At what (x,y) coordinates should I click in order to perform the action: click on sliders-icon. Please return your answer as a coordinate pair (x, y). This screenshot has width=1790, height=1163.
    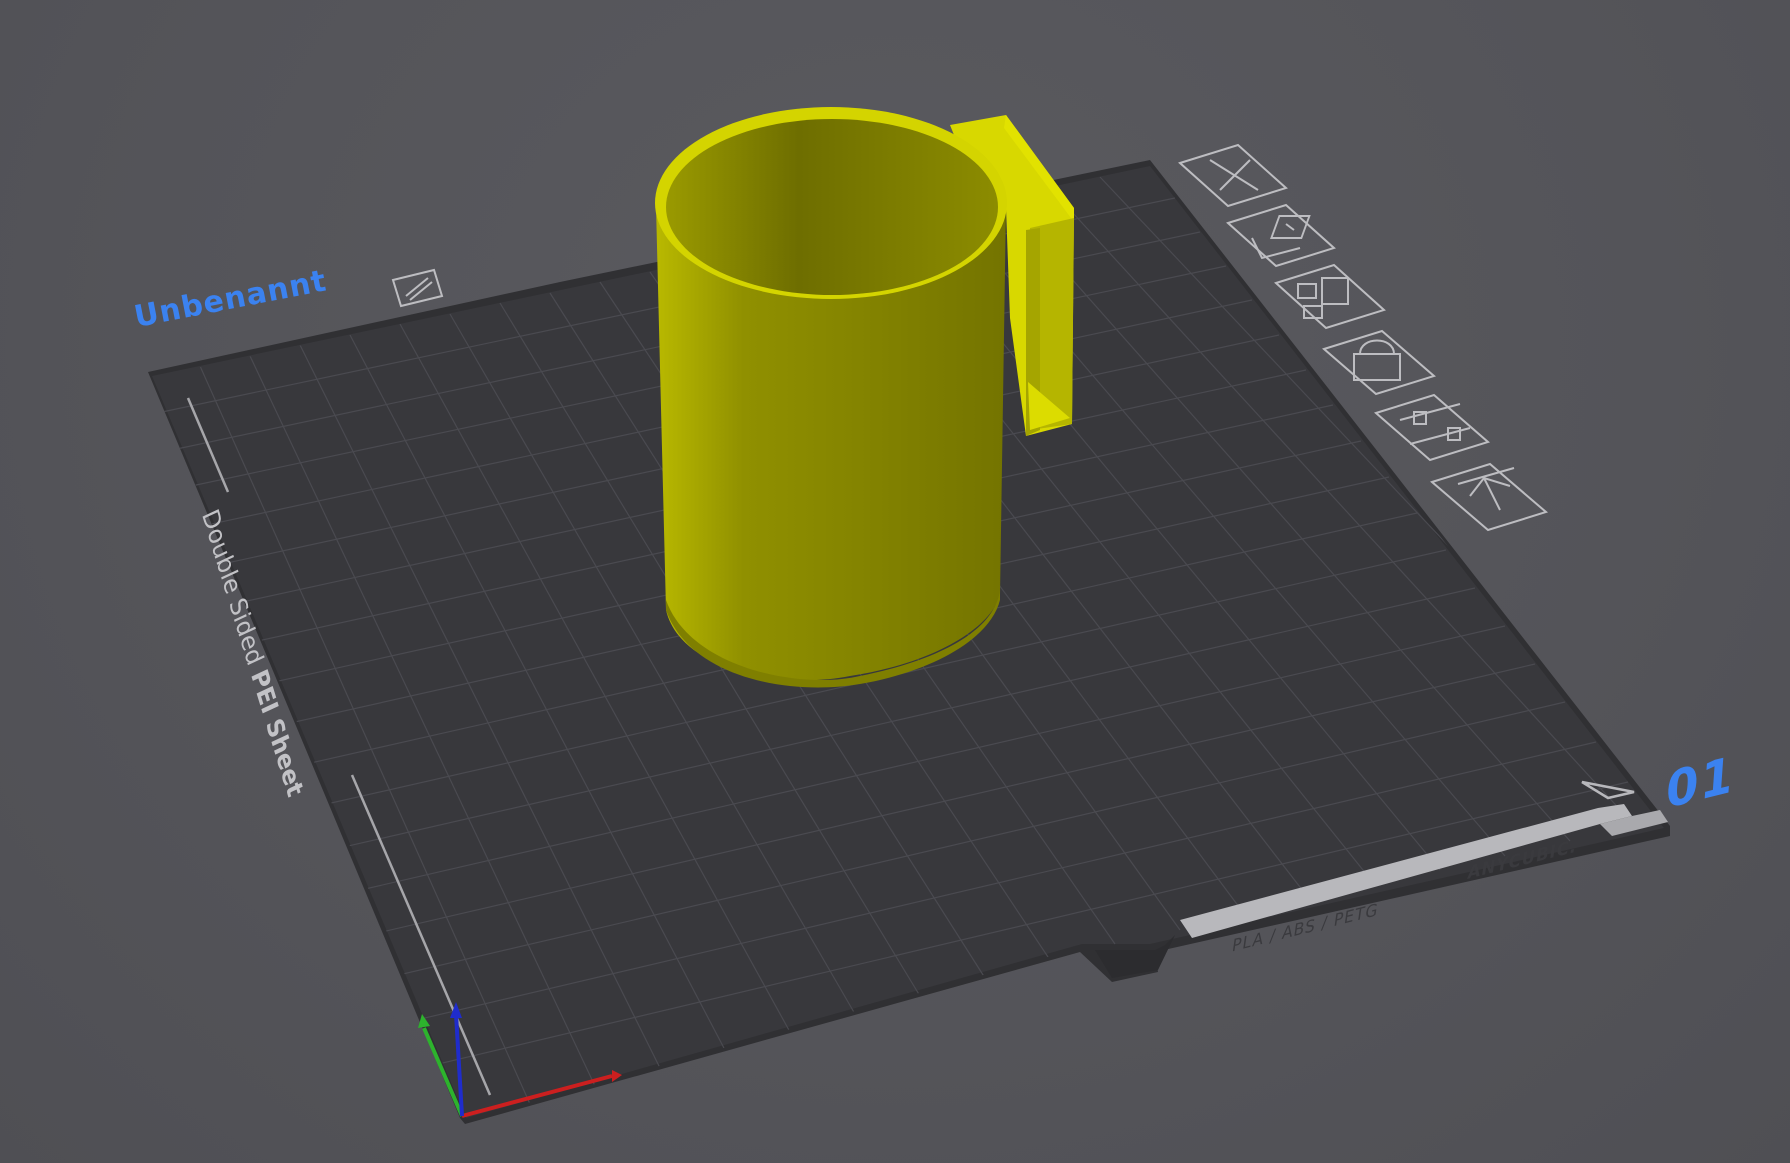
    Looking at the image, I should click on (1435, 424).